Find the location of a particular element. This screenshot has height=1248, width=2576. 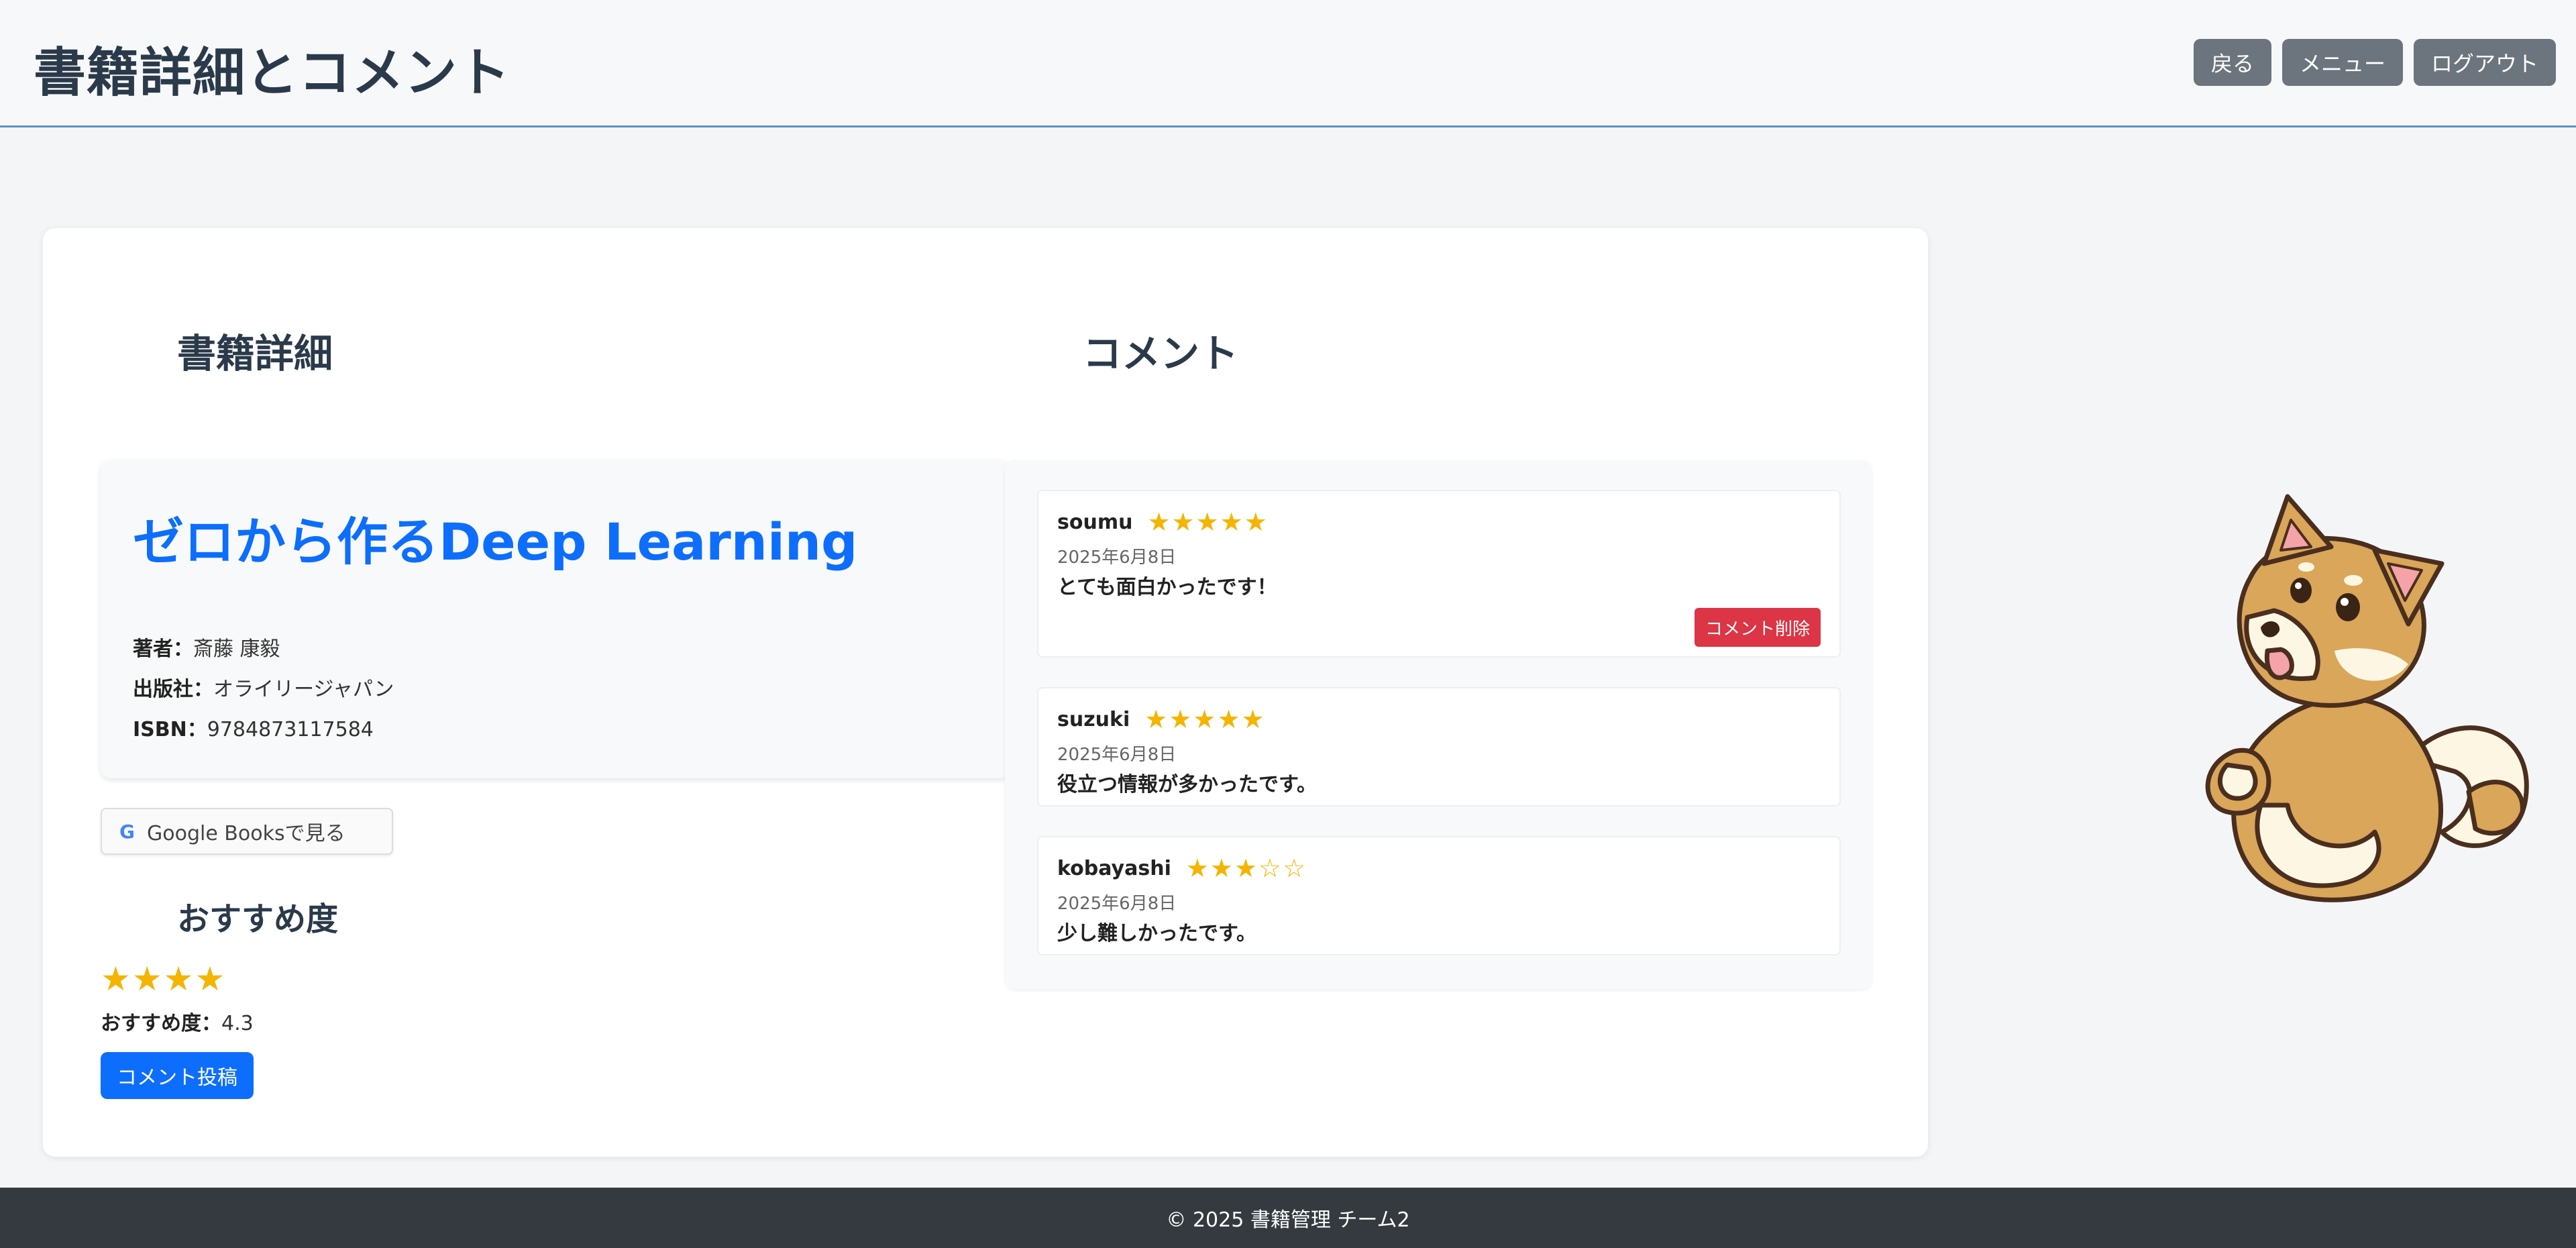

isbn-label: ISBN： is located at coordinates (170, 729).